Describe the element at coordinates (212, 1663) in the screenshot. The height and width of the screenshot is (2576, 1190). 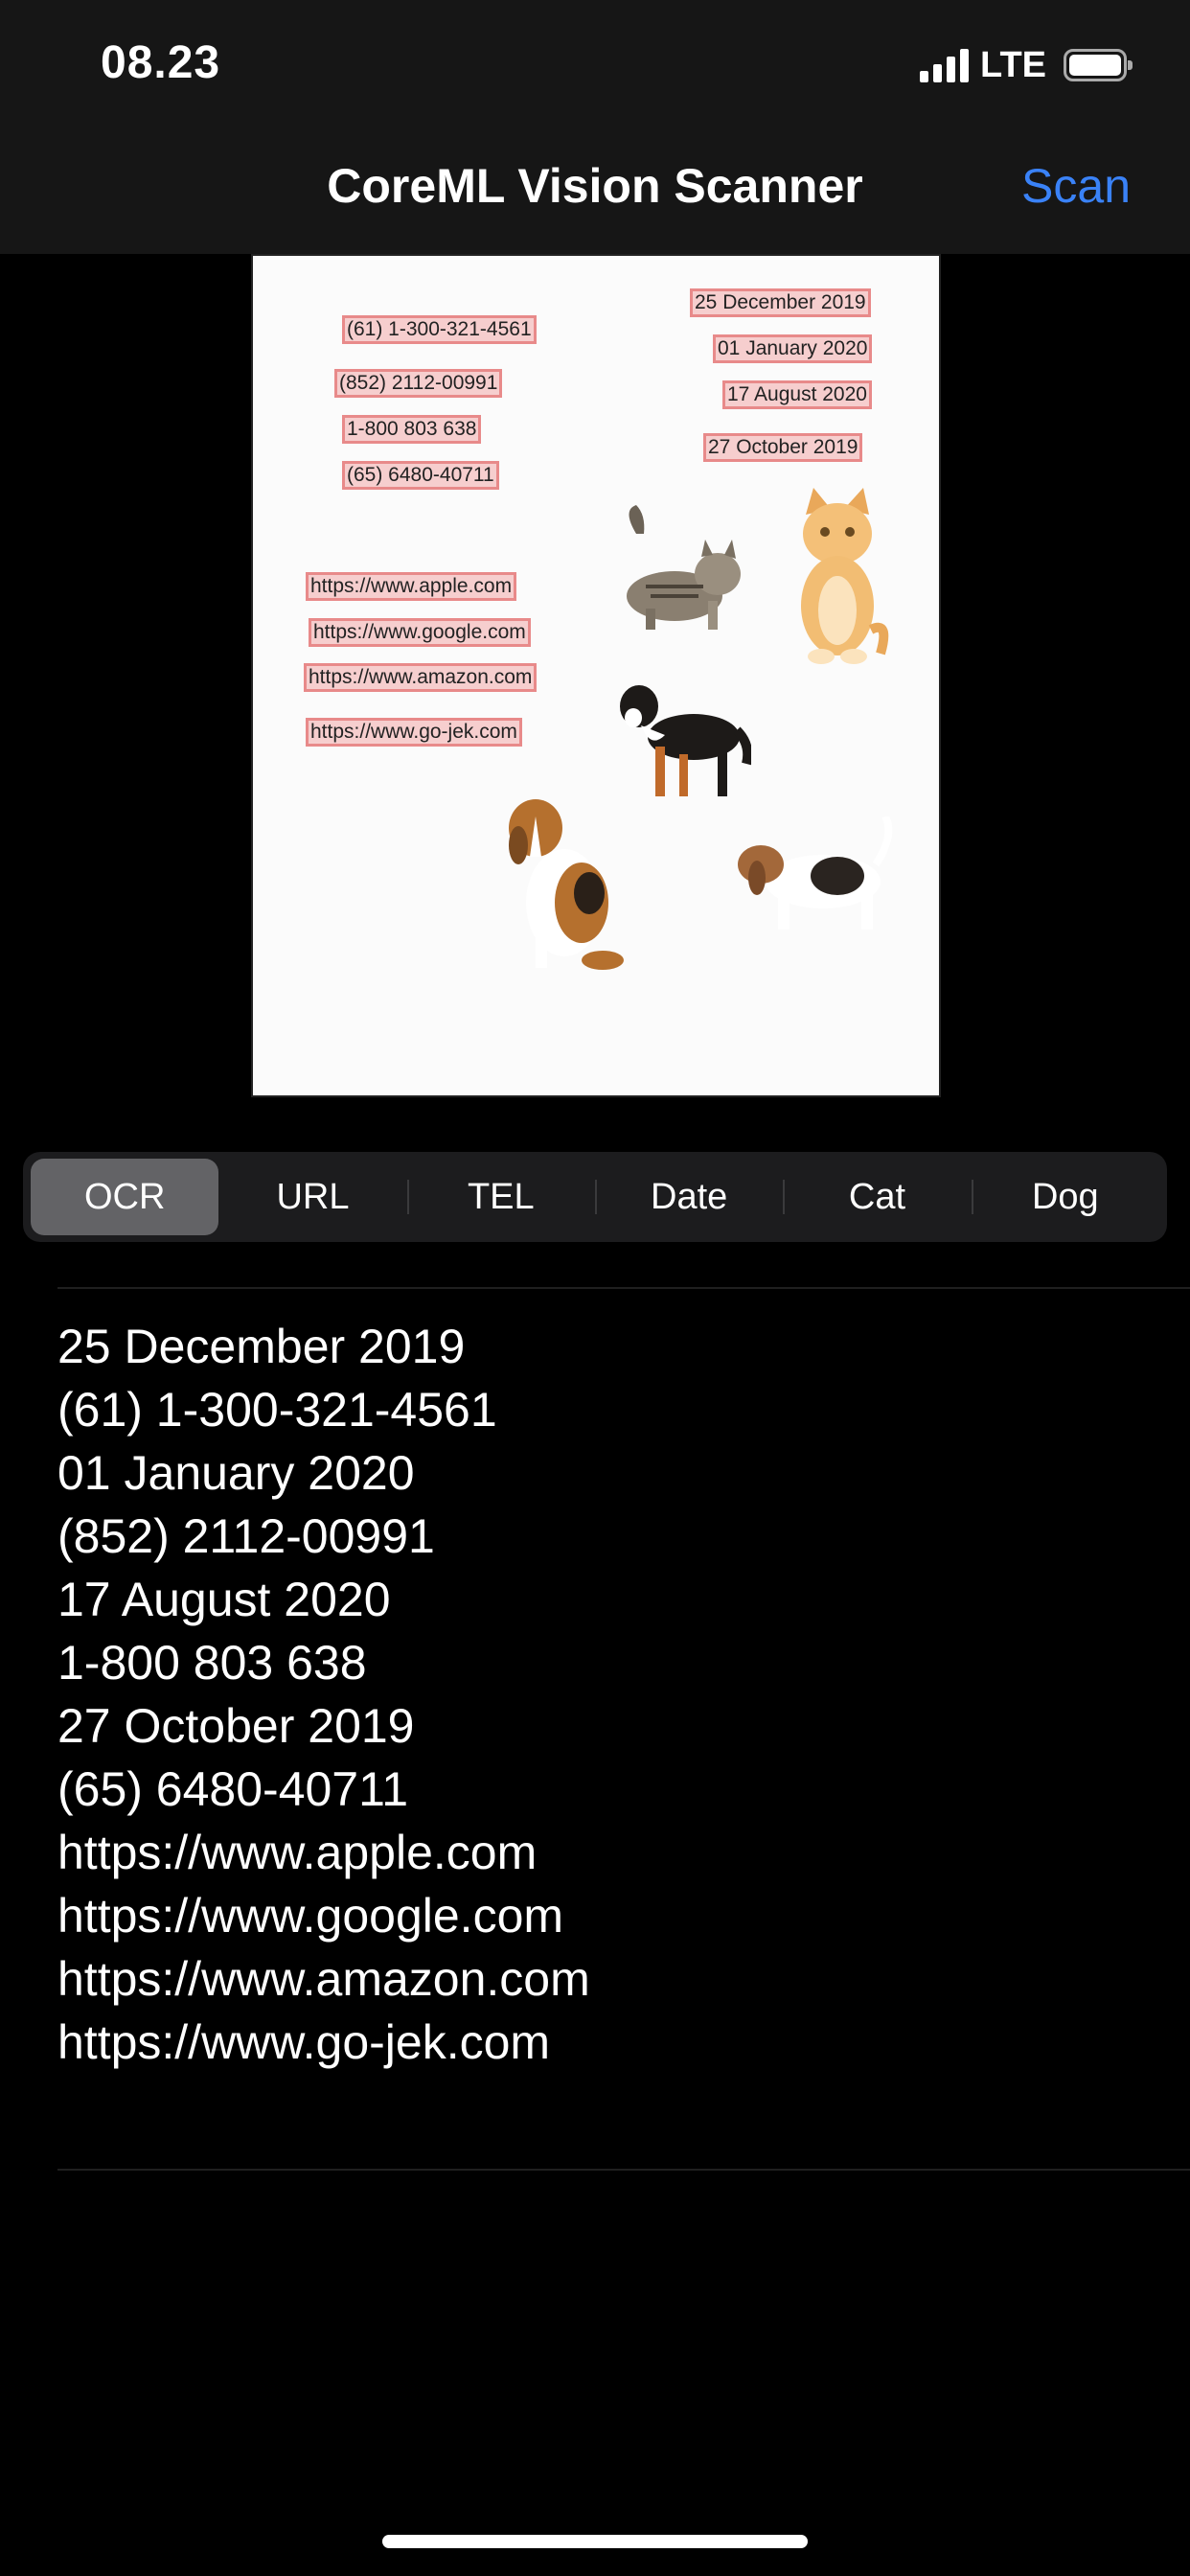
I see `ocr-line: 1-800 803 638` at that location.